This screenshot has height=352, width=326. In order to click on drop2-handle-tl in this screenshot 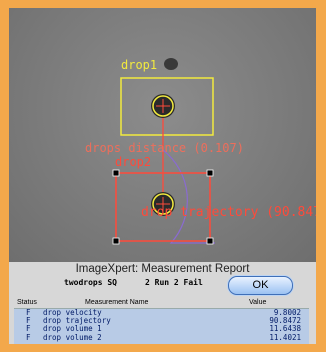, I will do `click(116, 173)`.